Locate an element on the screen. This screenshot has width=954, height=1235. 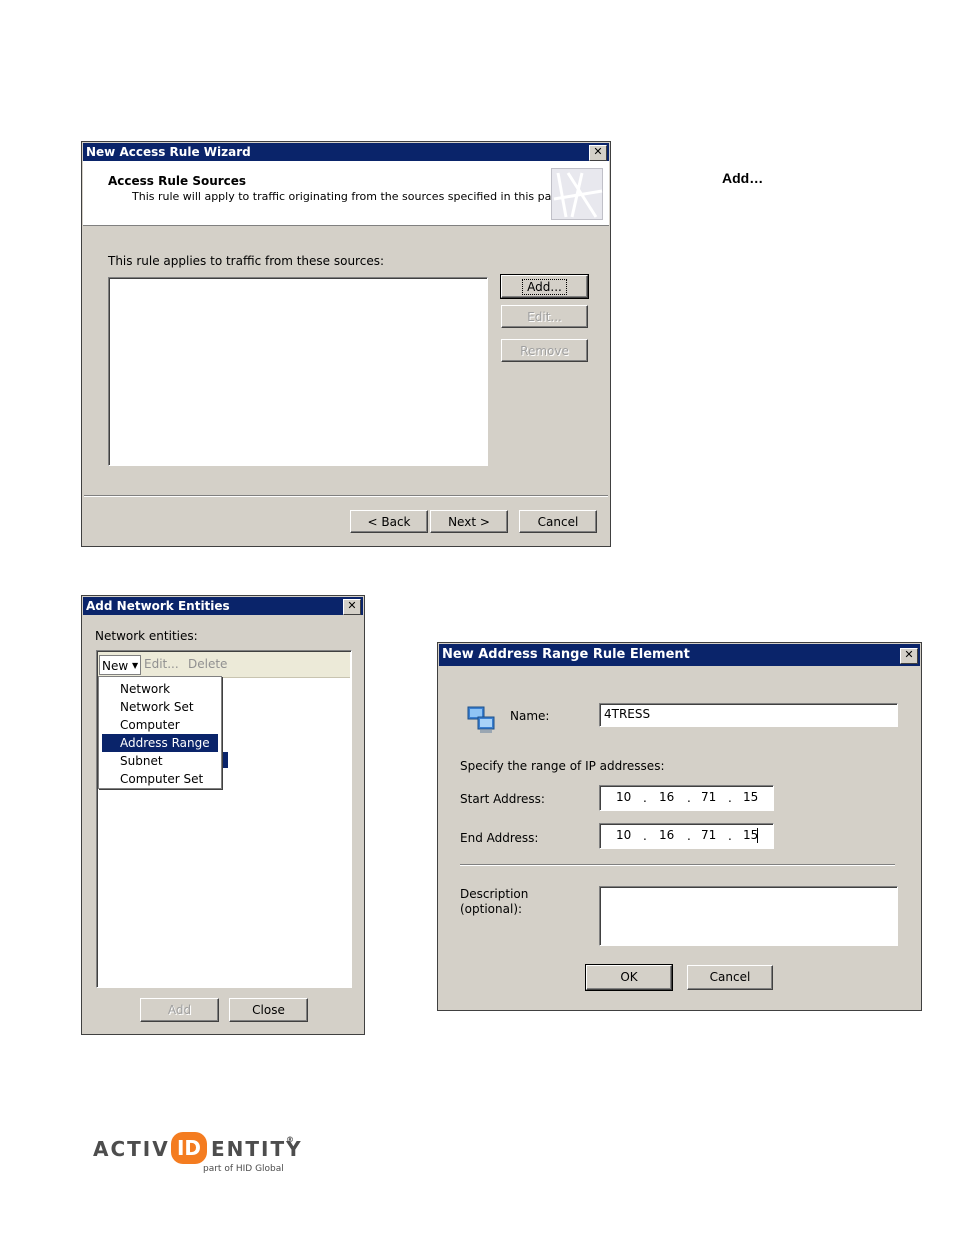
wizard-title: New Access Rule Wizard is located at coordinates (168, 152).